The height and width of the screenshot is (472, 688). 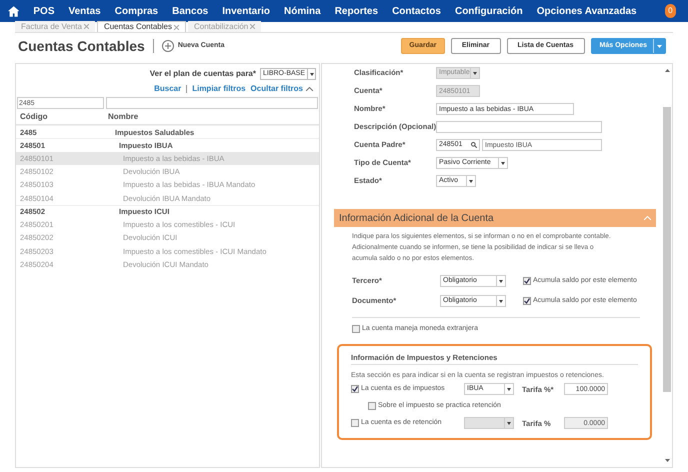 I want to click on scroll-down-icon, so click(x=667, y=460).